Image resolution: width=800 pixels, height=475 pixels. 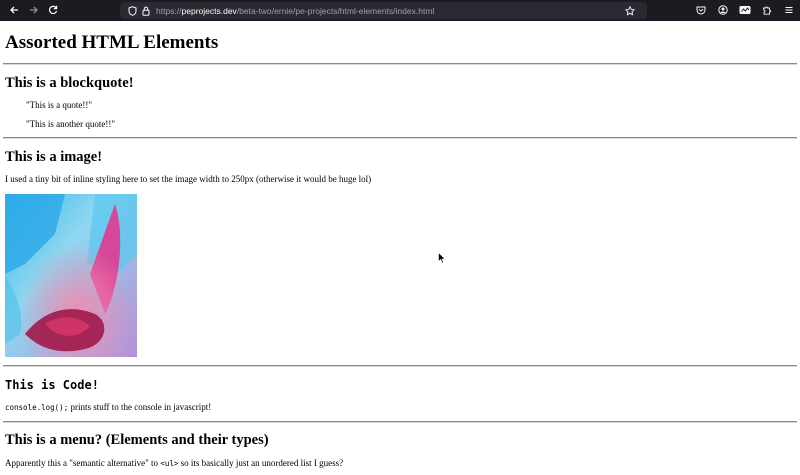 I want to click on extension-badge-icon, so click(x=745, y=10).